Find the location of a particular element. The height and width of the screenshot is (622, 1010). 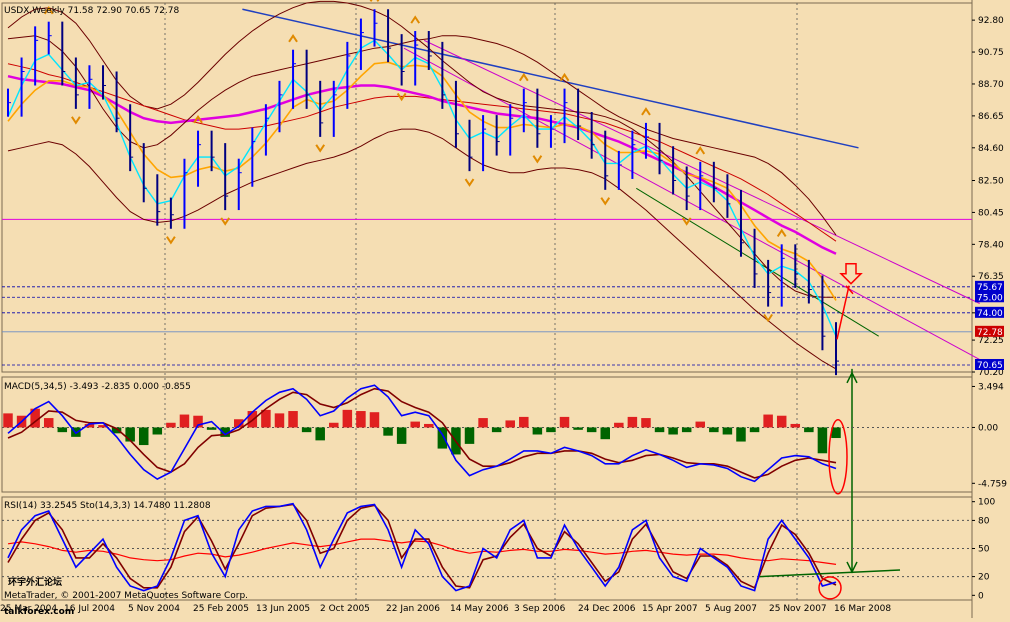

watermark-logo-cn: 环宇外汇论坛 is located at coordinates (35, 582).